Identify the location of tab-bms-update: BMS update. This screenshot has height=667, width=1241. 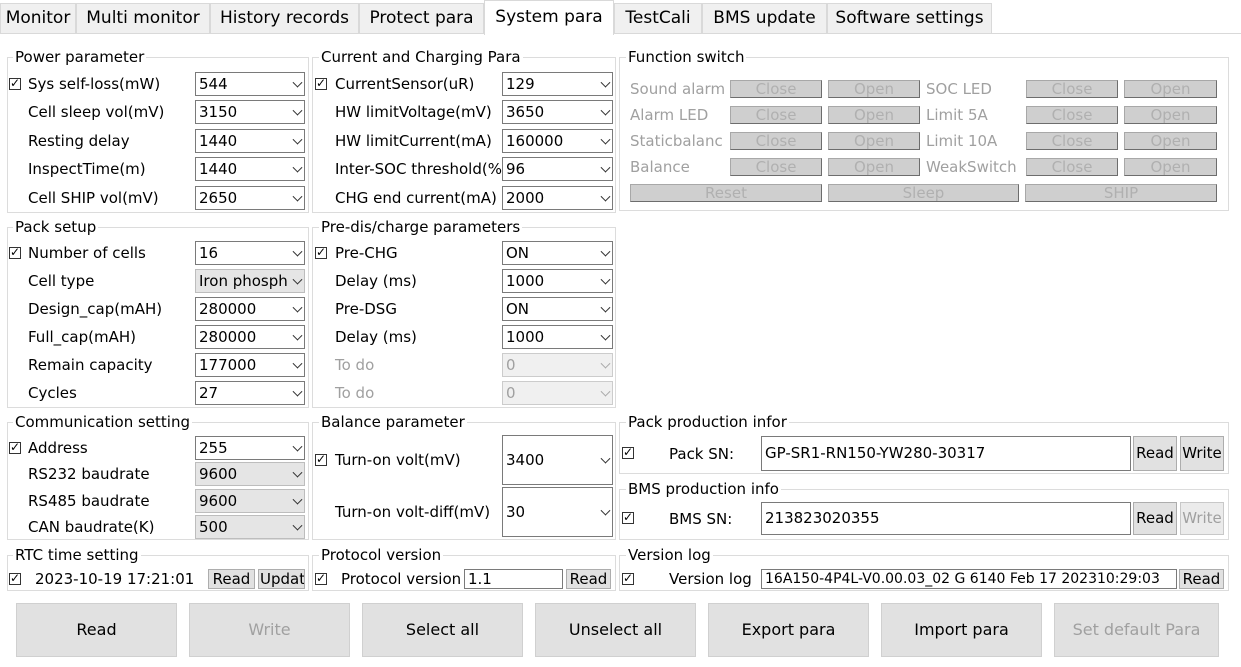
(764, 18).